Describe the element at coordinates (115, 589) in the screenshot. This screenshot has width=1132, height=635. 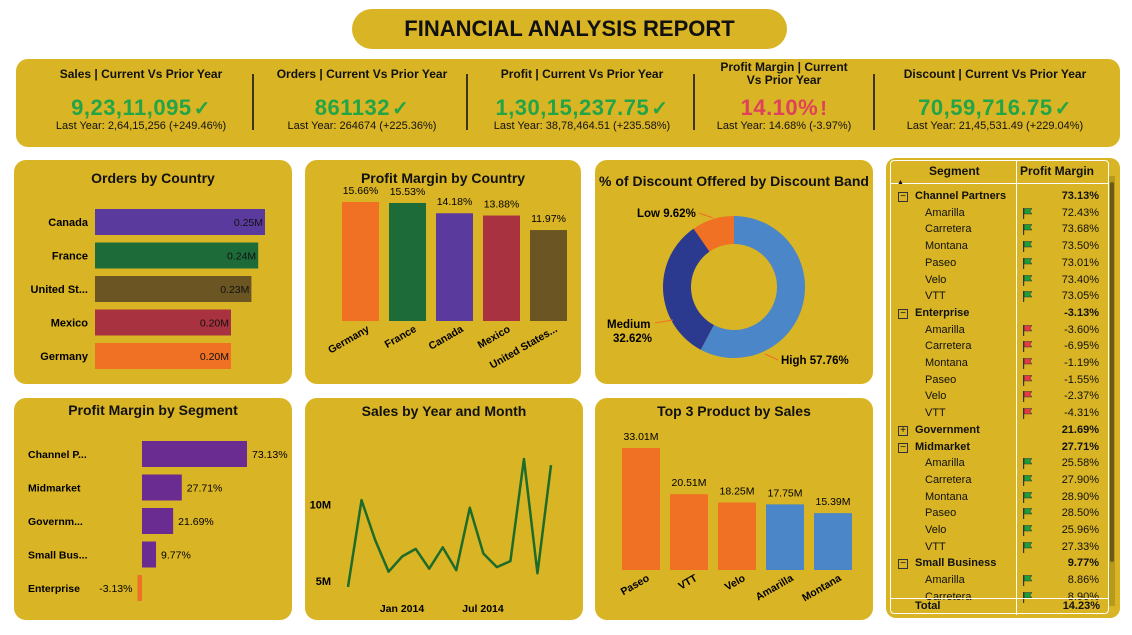
I see `data-label: -3.13%` at that location.